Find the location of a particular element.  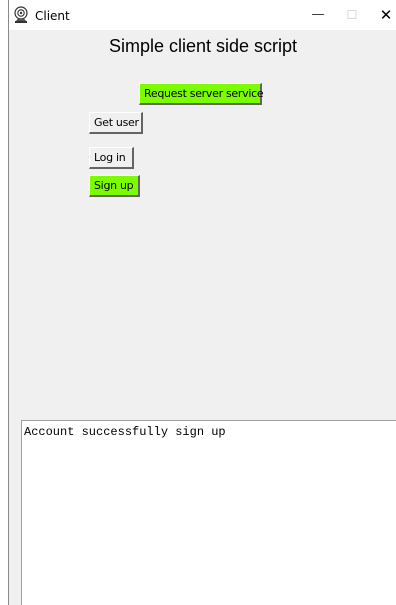

sign-up-button: Sign up is located at coordinates (114, 186).